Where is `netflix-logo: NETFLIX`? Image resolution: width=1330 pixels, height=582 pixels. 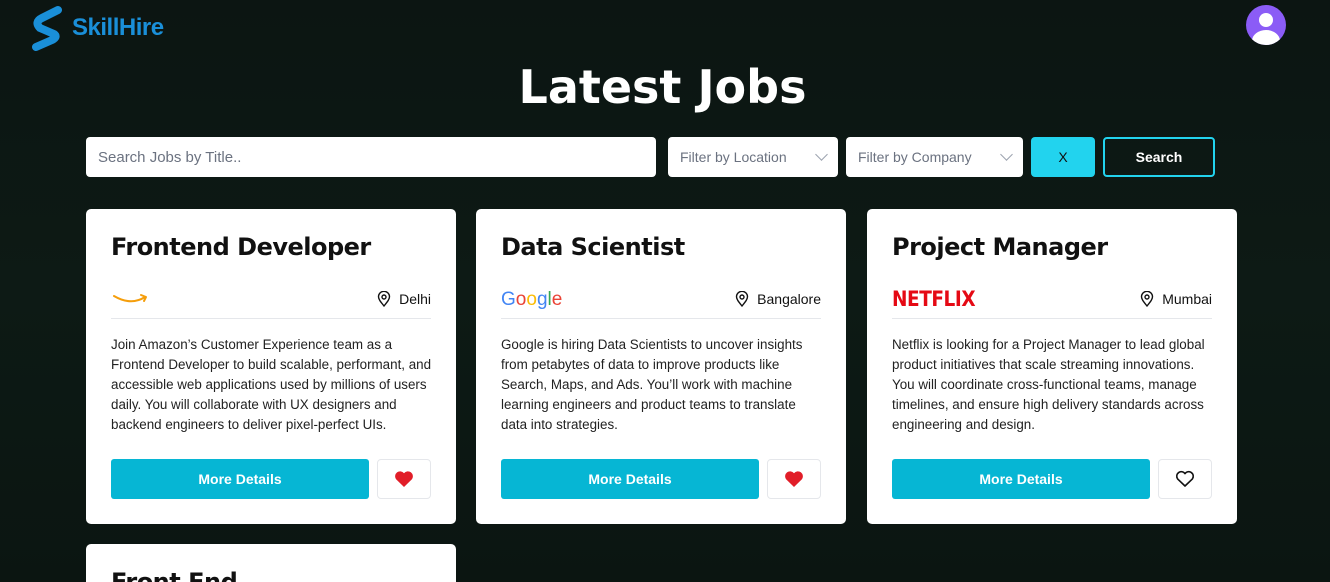 netflix-logo: NETFLIX is located at coordinates (939, 299).